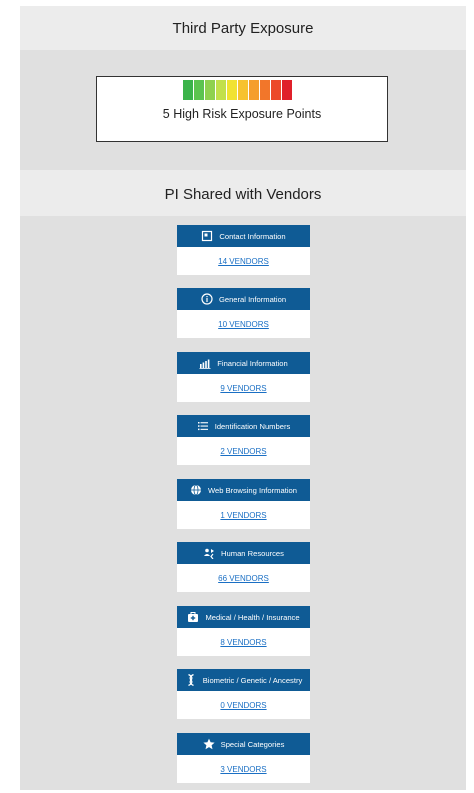 This screenshot has height=793, width=474. I want to click on pi-card-identification-numbers: Identification Numbers 2 VENDORS, so click(243, 440).